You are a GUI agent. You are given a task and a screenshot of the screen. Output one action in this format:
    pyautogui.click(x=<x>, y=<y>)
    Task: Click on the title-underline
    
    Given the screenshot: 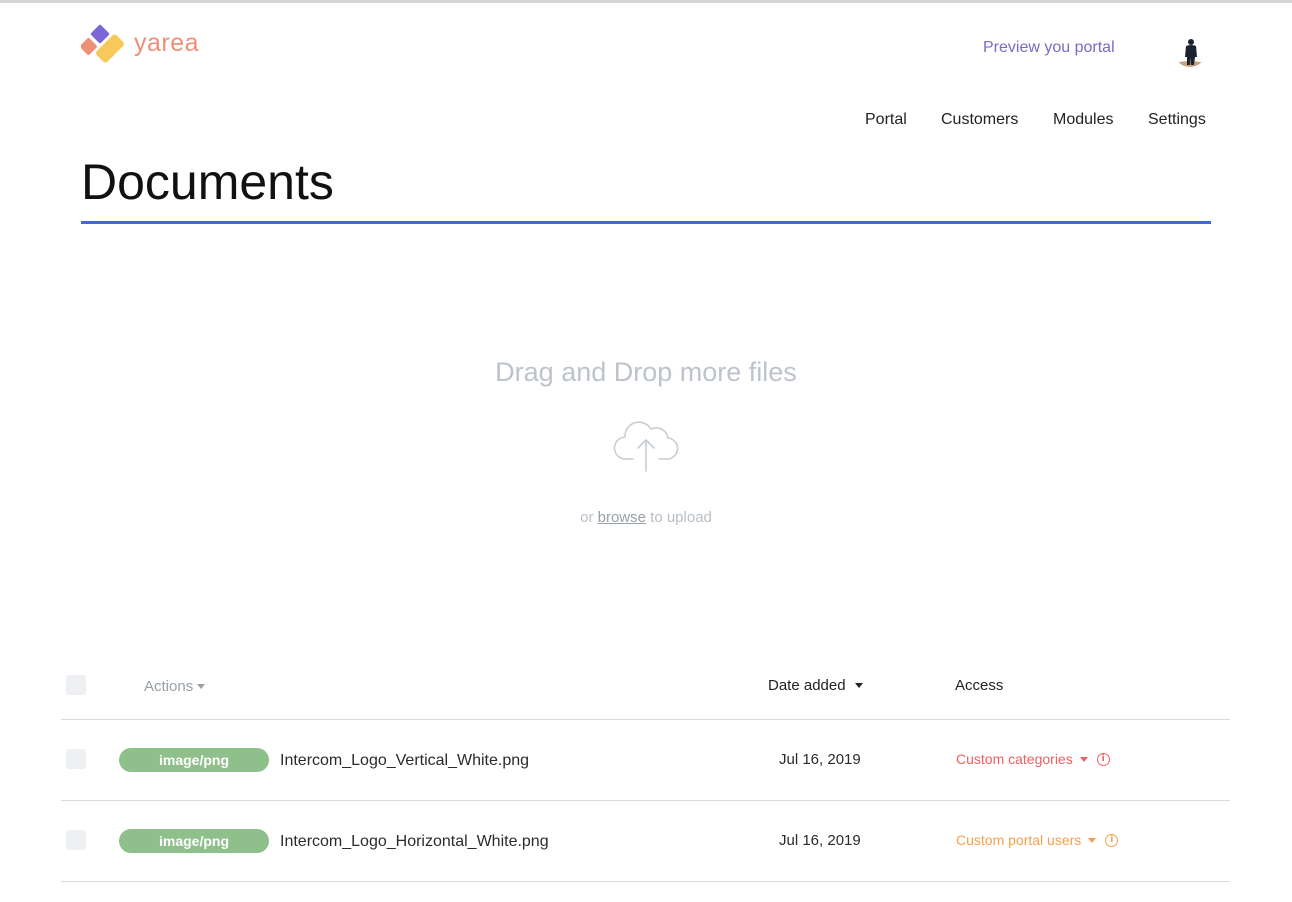 What is the action you would take?
    pyautogui.click(x=646, y=222)
    